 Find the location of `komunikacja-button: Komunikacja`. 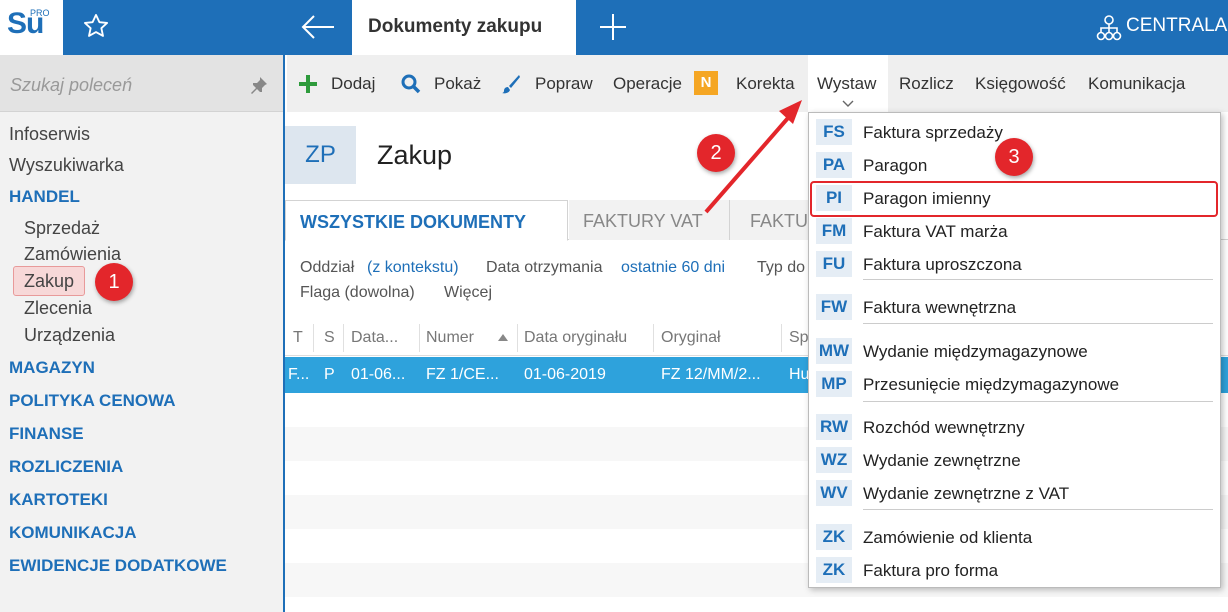

komunikacja-button: Komunikacja is located at coordinates (1136, 84).